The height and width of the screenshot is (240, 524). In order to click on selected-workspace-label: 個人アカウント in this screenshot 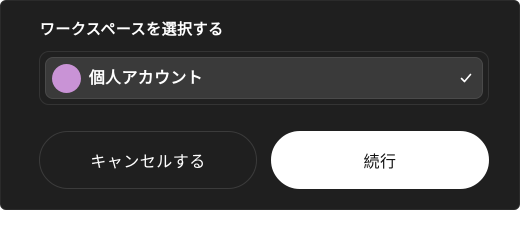, I will do `click(146, 77)`.